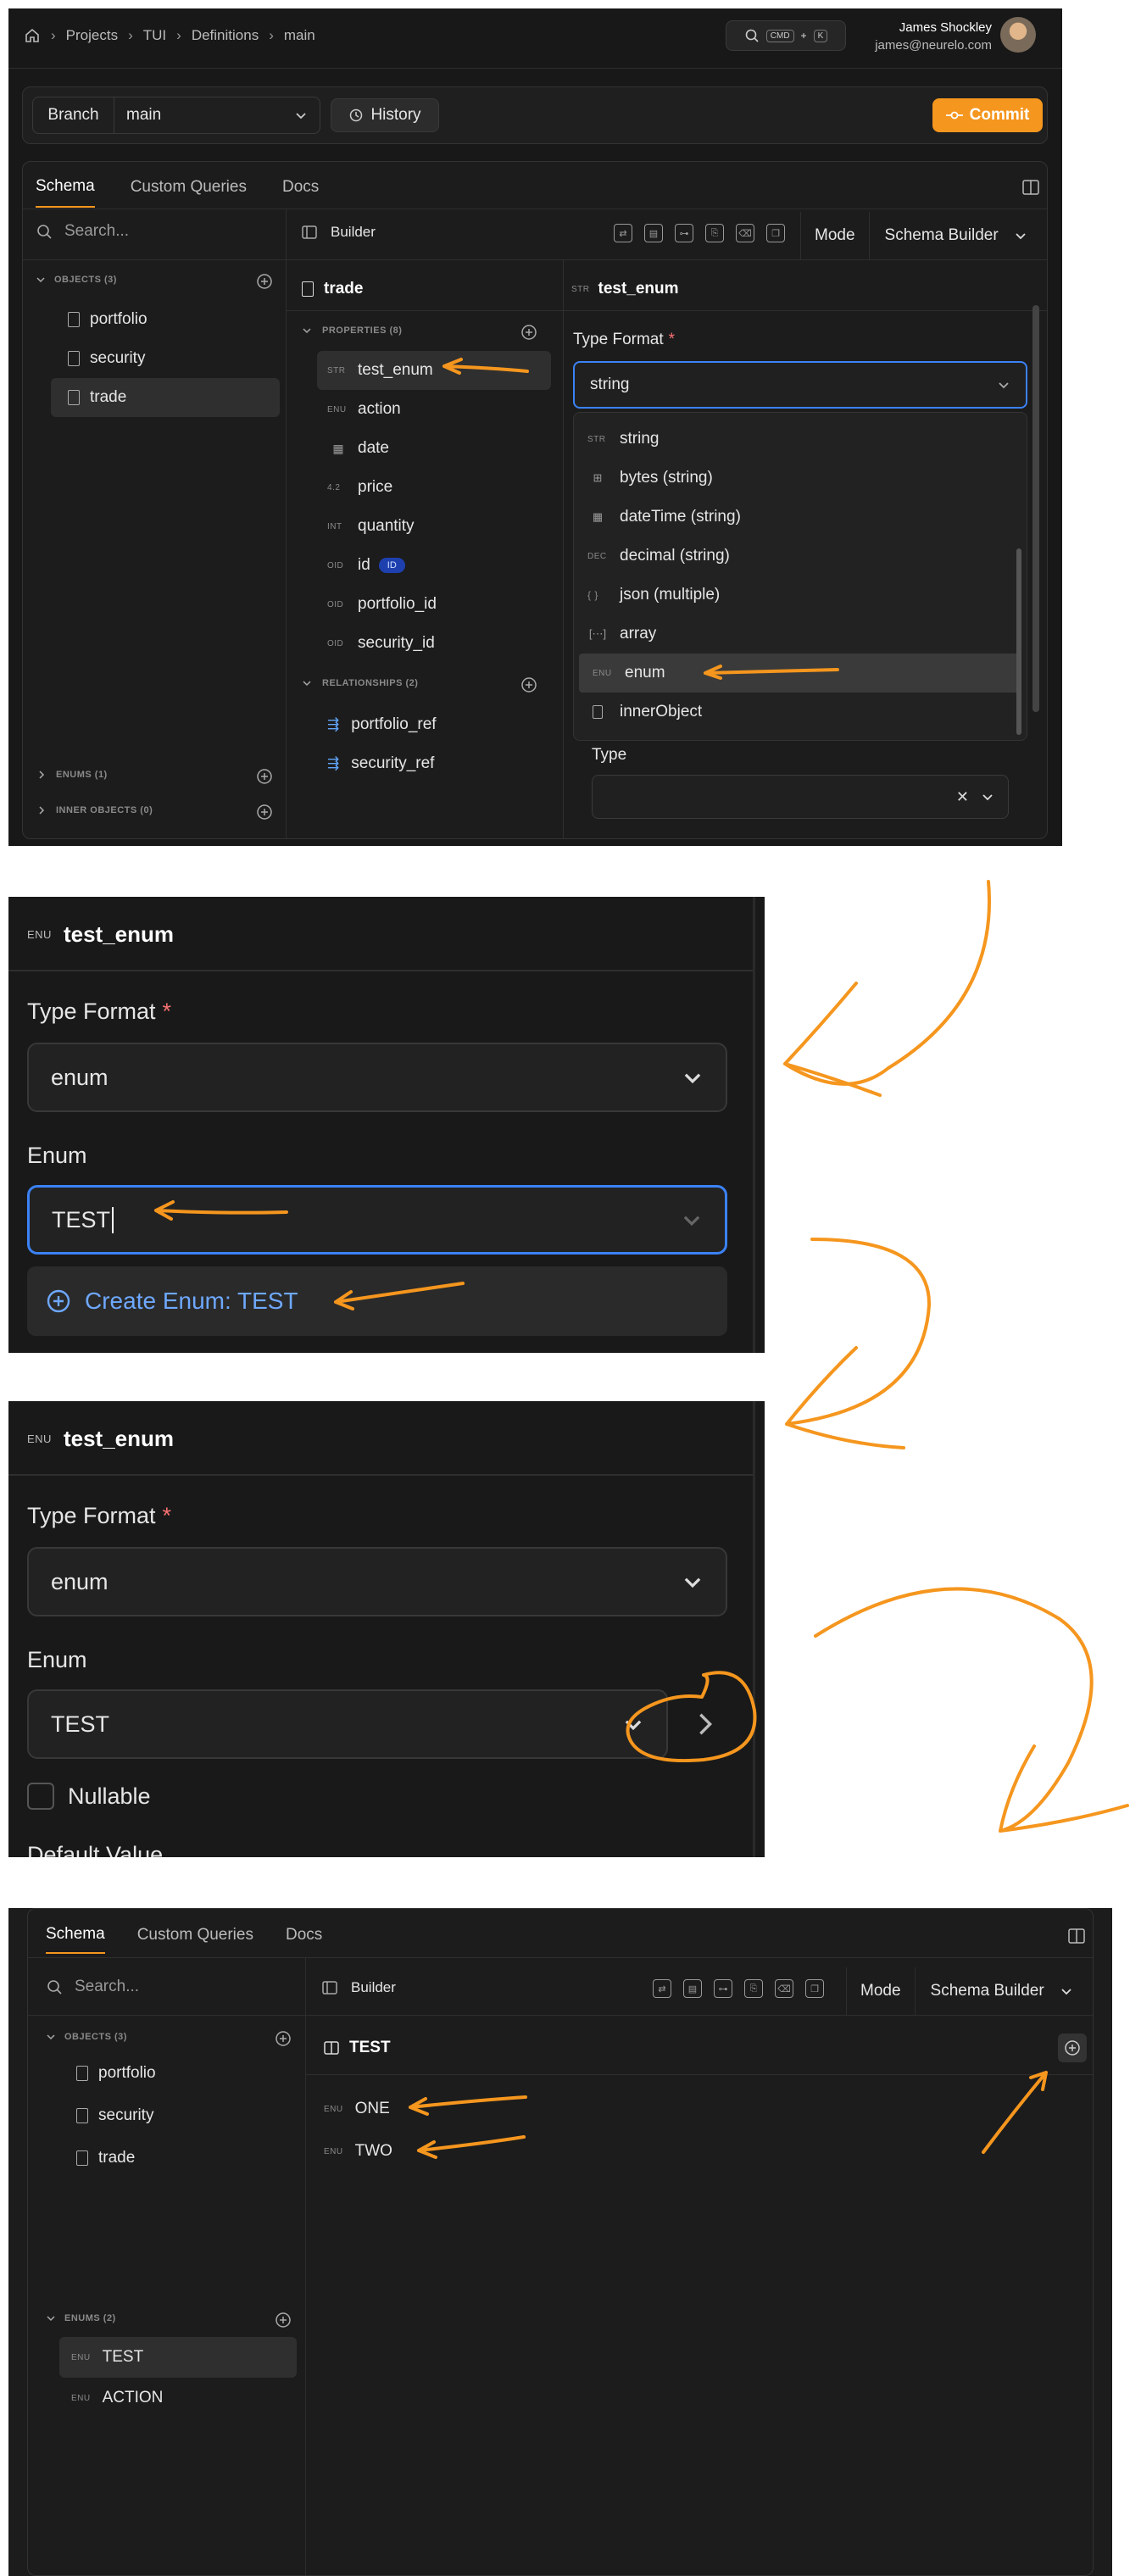 The height and width of the screenshot is (2576, 1141). I want to click on option-json: { } json (multiple), so click(800, 595).